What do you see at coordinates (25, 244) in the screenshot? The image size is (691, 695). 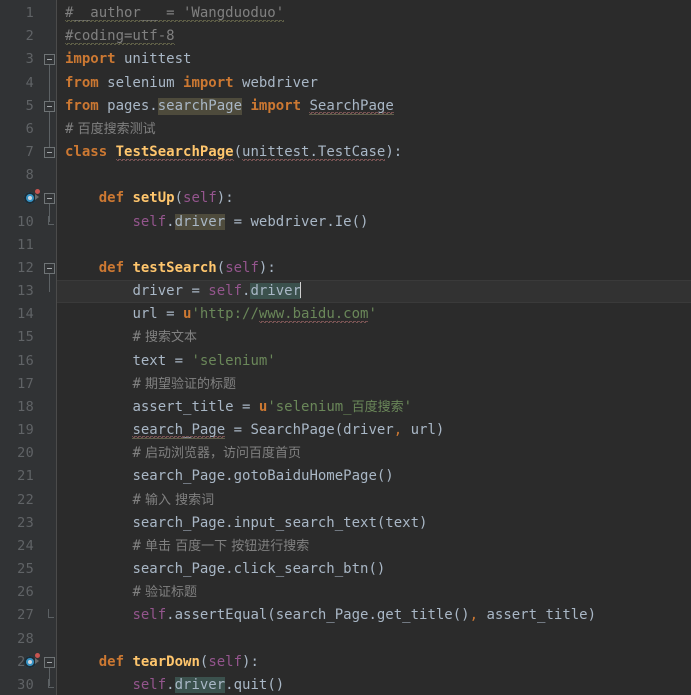 I see `line-number: 11` at bounding box center [25, 244].